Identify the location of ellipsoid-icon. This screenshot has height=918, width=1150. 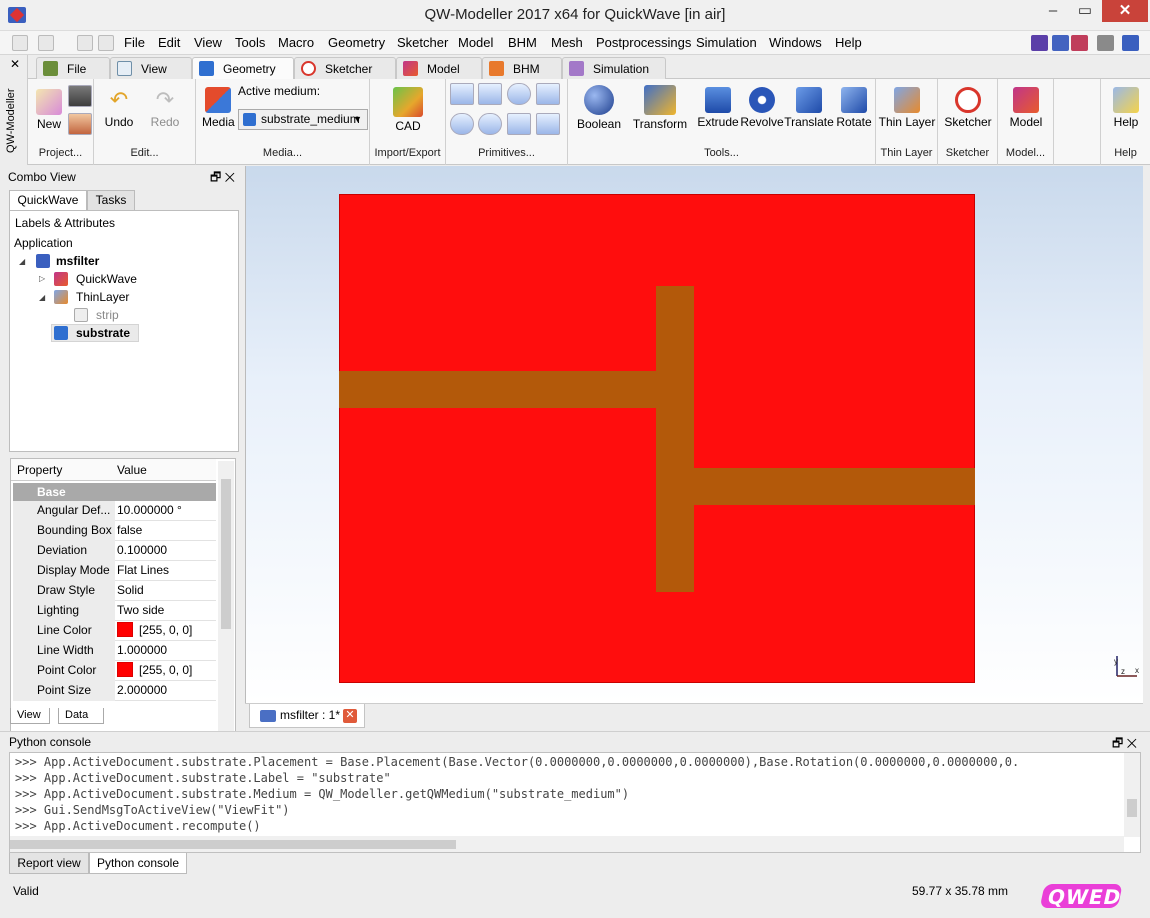
(490, 124).